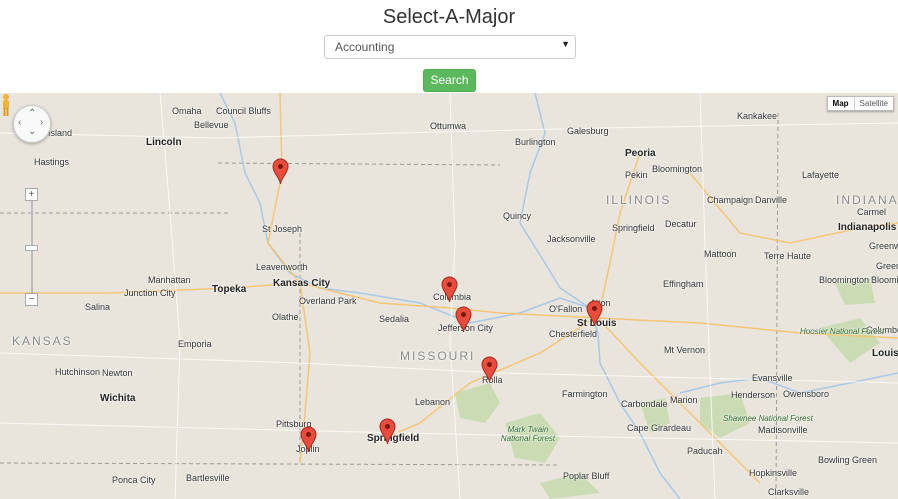  Describe the element at coordinates (848, 460) in the screenshot. I see `city-label: Bowling Green` at that location.